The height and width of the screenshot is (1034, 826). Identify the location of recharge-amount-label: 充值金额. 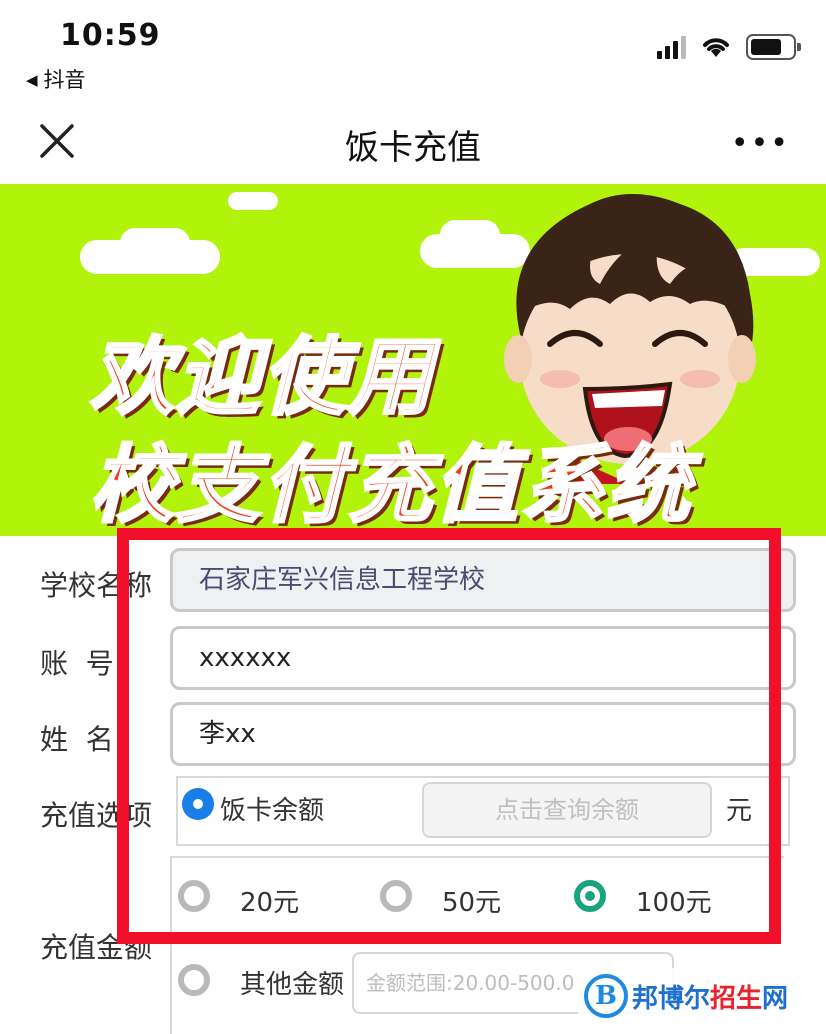
(96, 947).